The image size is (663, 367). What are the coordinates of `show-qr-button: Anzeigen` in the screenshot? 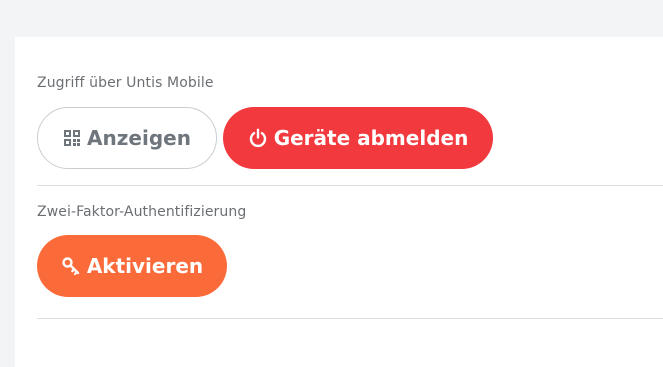 It's located at (127, 138).